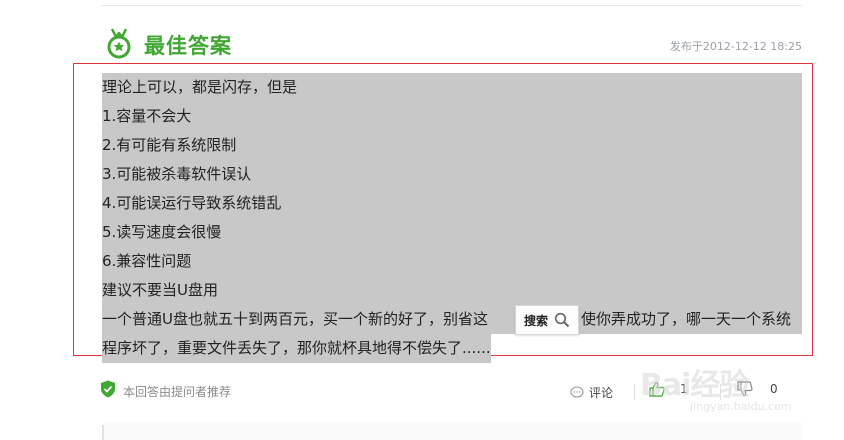  What do you see at coordinates (452, 261) in the screenshot?
I see `answer-line: 6.兼容性问题` at bounding box center [452, 261].